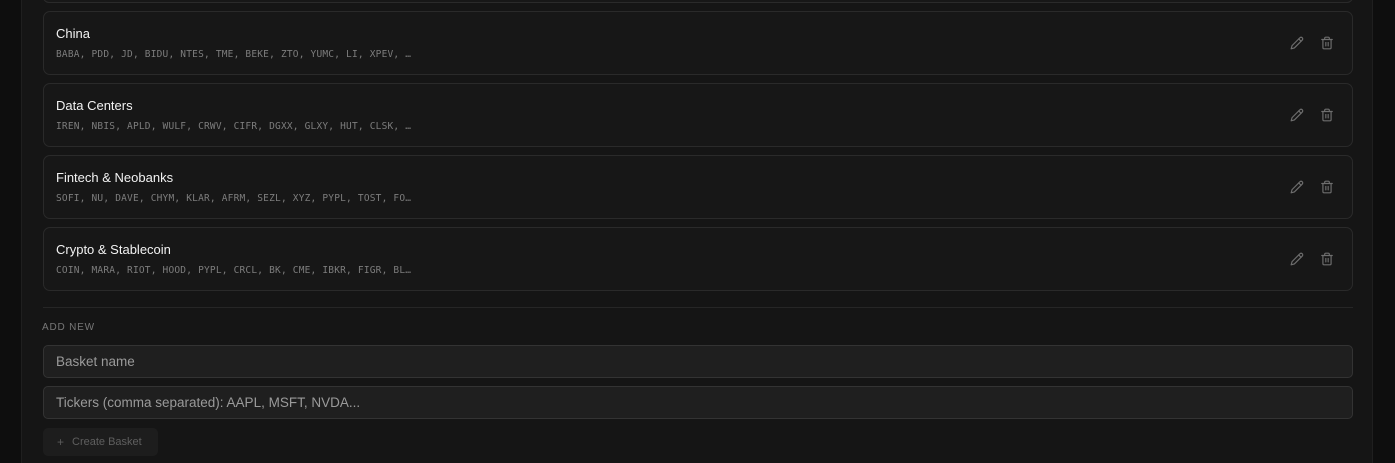  Describe the element at coordinates (698, 361) in the screenshot. I see `basket-name-input` at that location.